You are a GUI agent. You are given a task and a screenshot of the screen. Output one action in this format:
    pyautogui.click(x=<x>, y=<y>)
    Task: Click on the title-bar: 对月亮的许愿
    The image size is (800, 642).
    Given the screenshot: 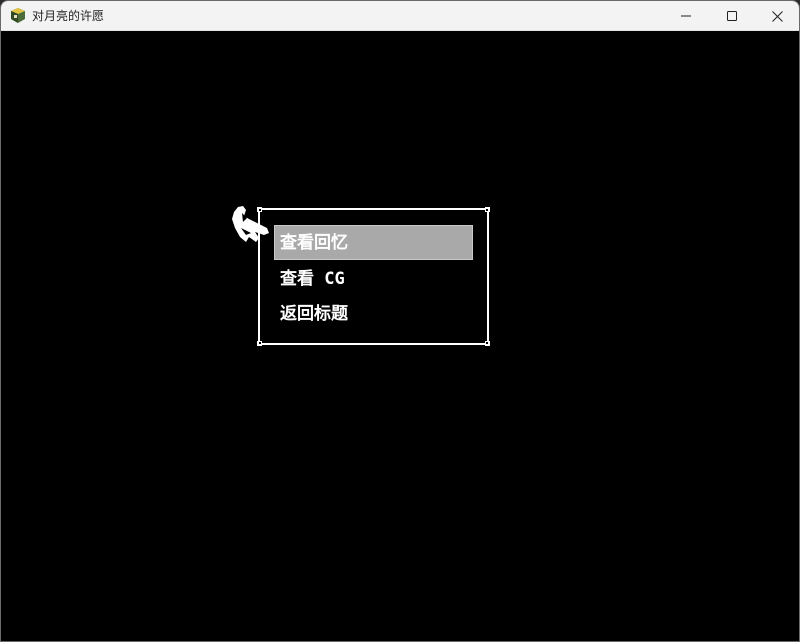 What is the action you would take?
    pyautogui.click(x=400, y=16)
    